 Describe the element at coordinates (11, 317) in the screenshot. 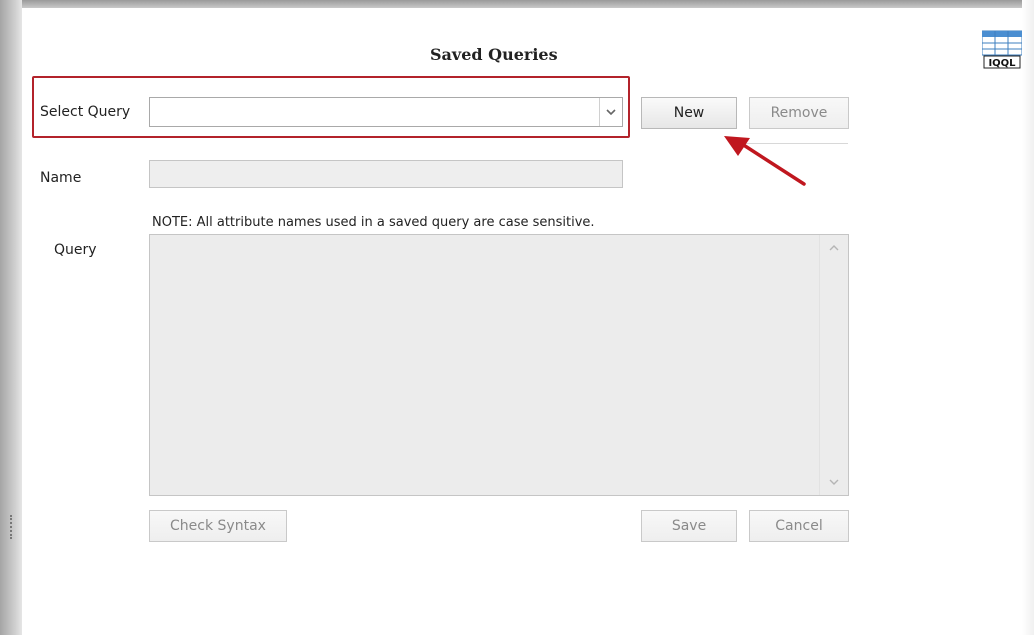

I see `window-frame-left` at that location.